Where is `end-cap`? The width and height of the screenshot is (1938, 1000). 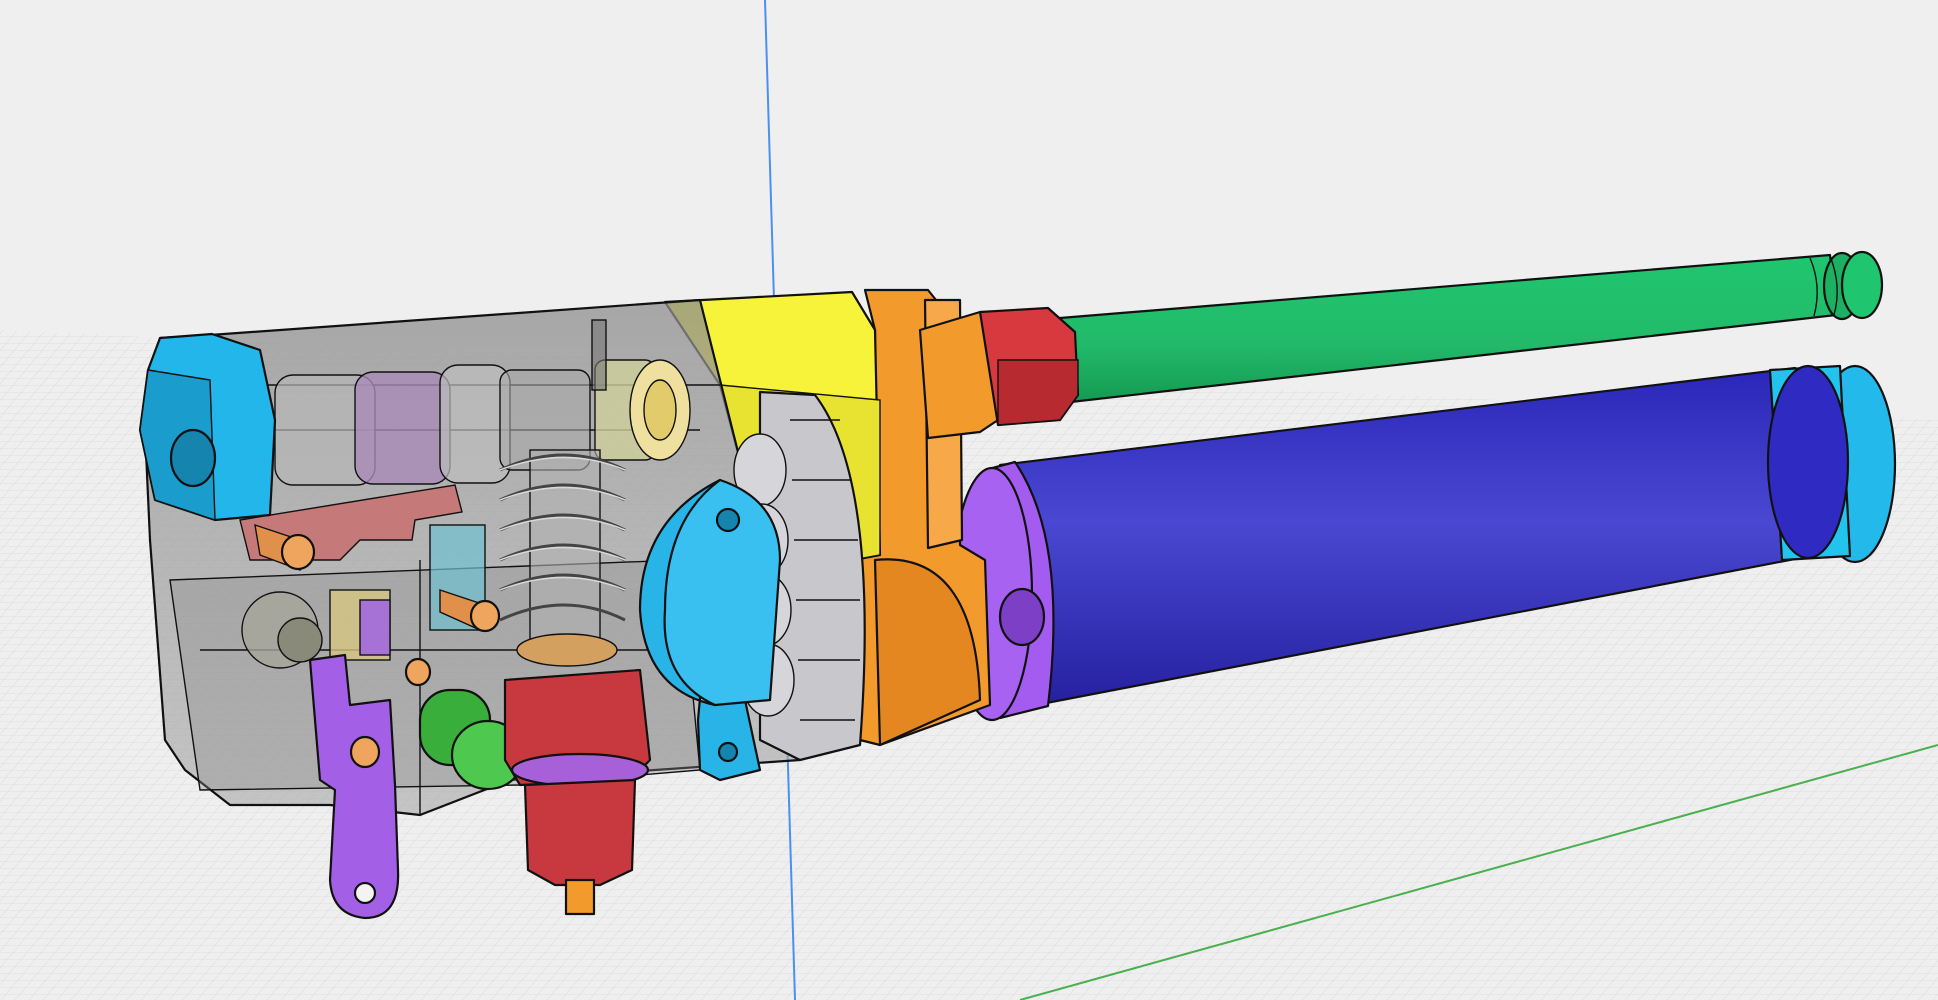
end-cap is located at coordinates (207, 427).